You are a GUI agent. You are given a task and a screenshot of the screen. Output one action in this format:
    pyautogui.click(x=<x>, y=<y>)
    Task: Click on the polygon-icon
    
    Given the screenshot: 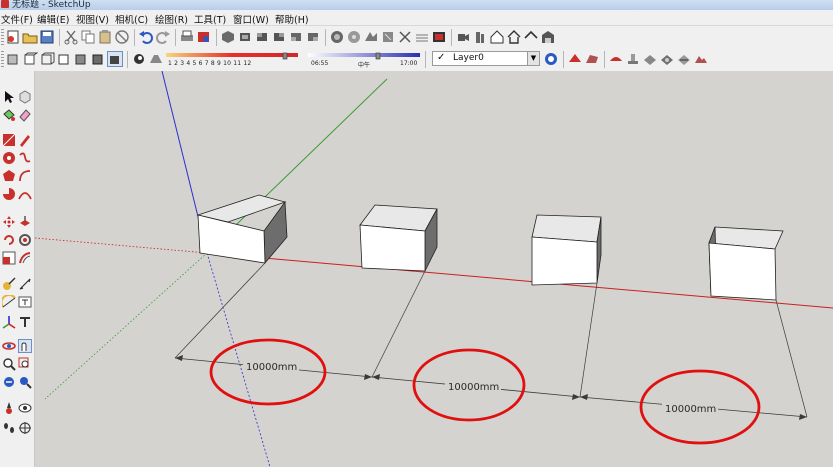 What is the action you would take?
    pyautogui.click(x=9, y=176)
    